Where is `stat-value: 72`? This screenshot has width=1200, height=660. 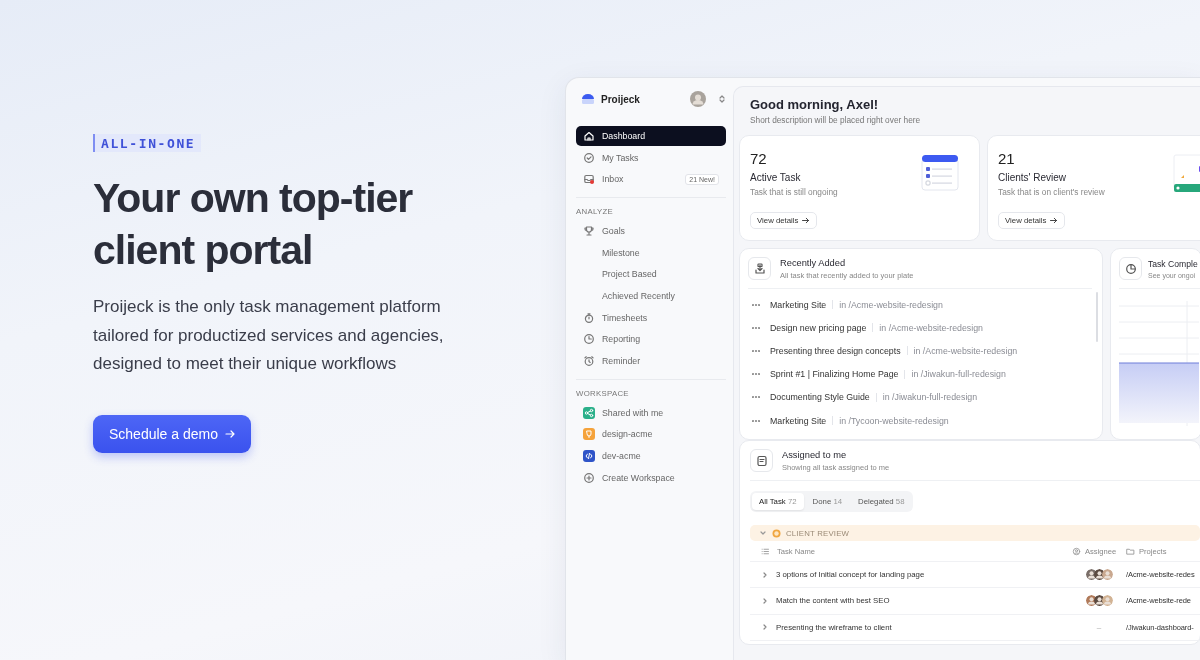
stat-value: 72 is located at coordinates (759, 158).